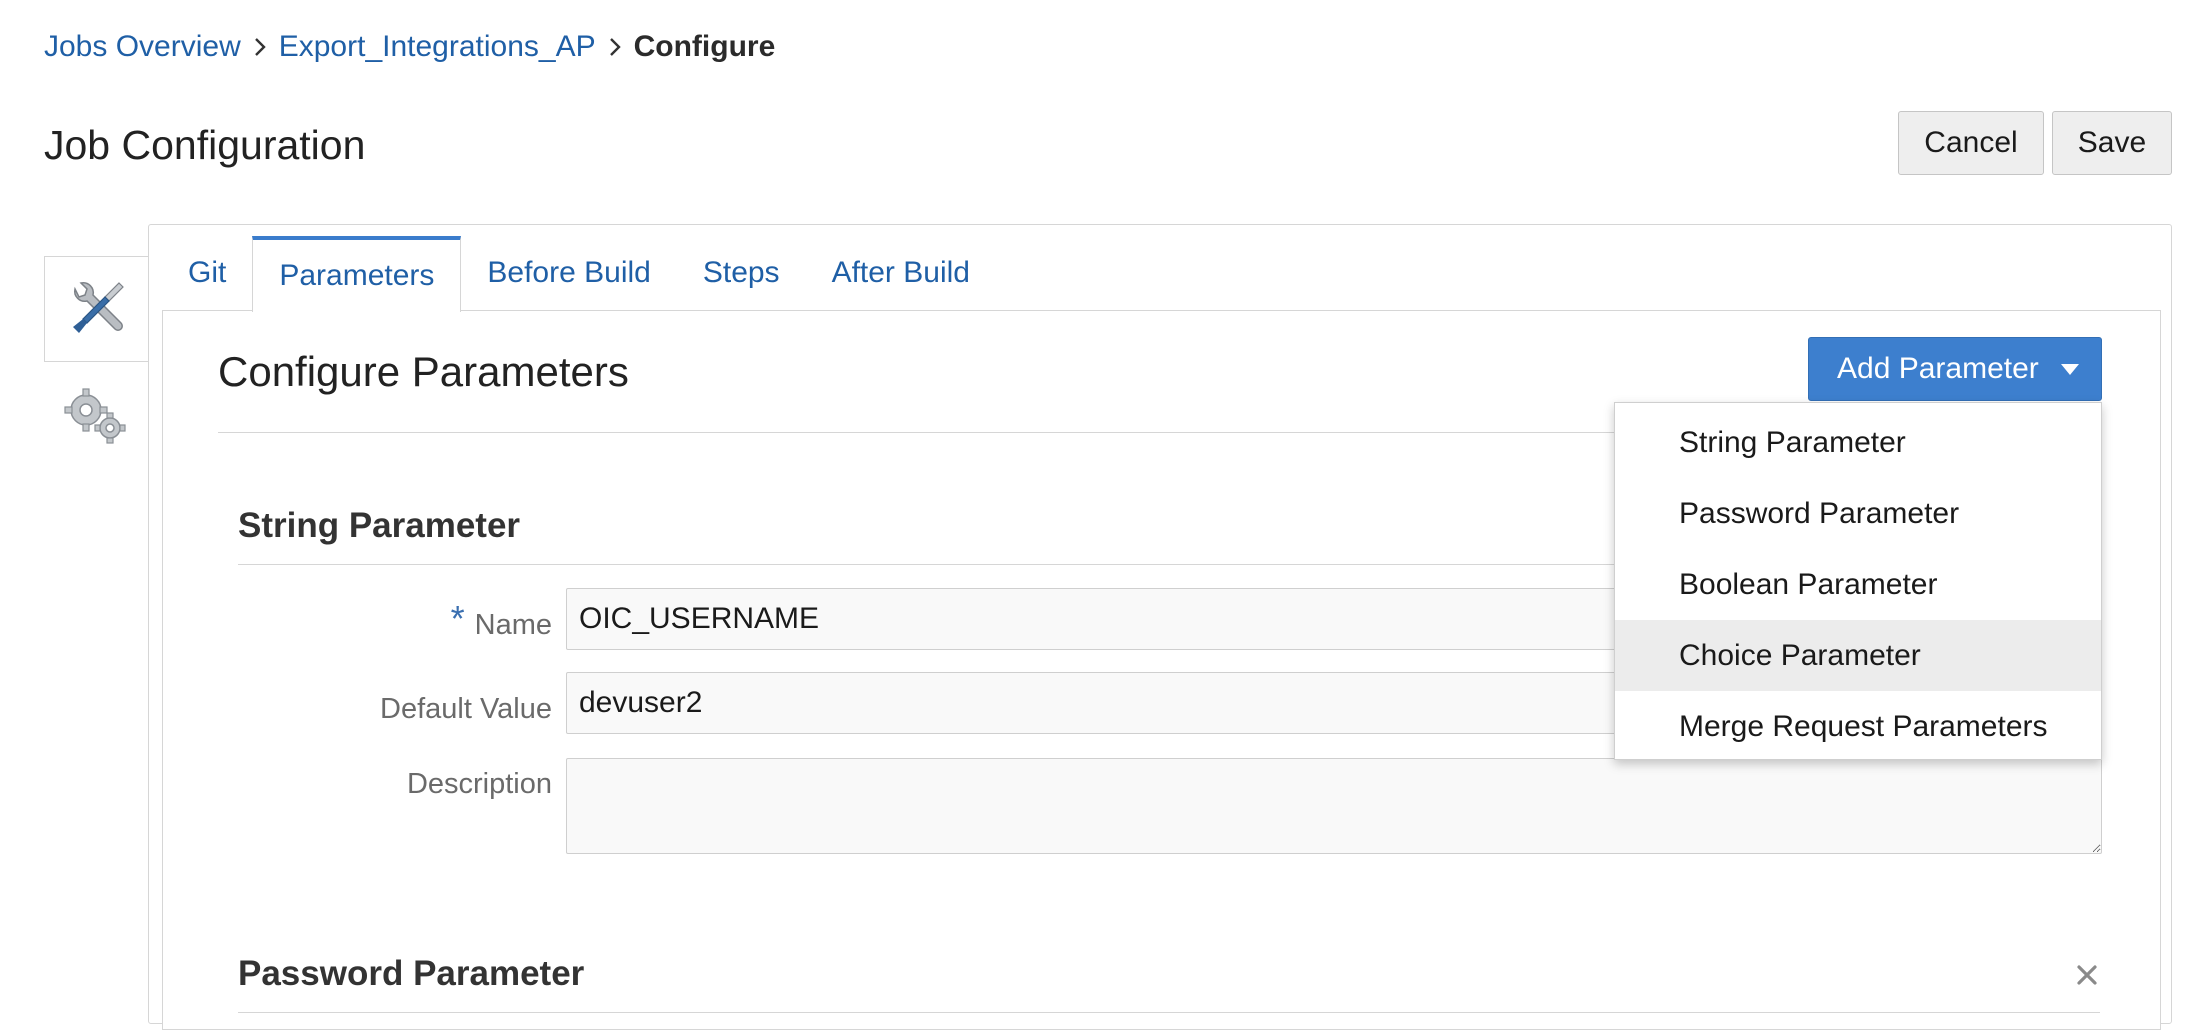 Image resolution: width=2210 pixels, height=1030 pixels. Describe the element at coordinates (901, 273) in the screenshot. I see `tab-after-build: After Build` at that location.